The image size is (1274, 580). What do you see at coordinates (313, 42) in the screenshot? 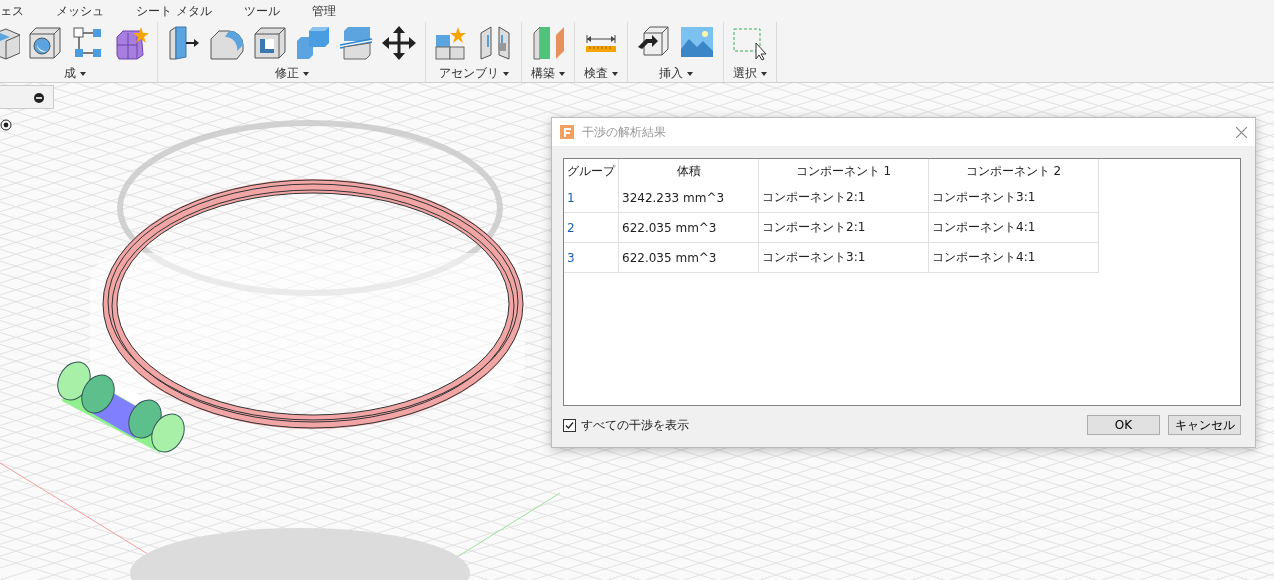
I see `combine-icon` at bounding box center [313, 42].